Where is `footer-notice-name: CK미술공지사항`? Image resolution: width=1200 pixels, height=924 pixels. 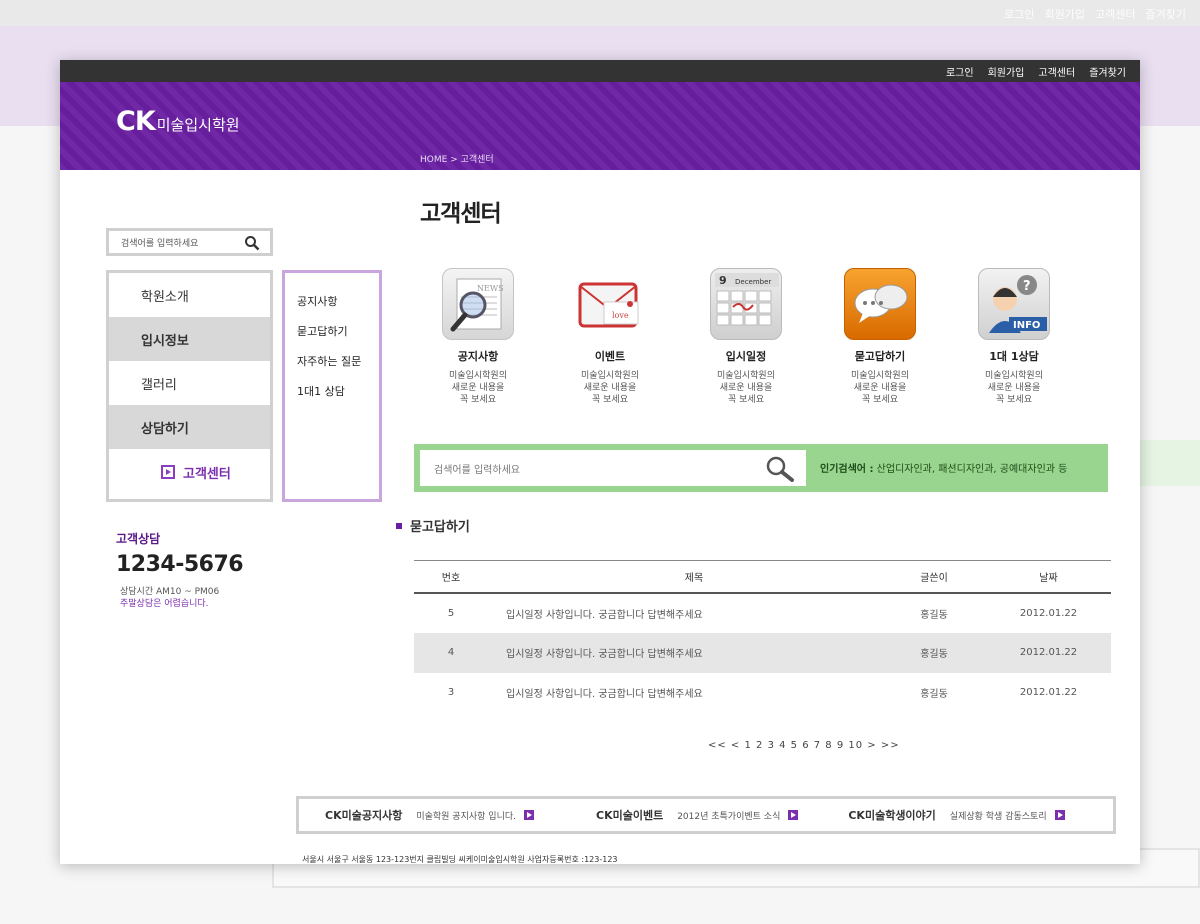 footer-notice-name: CK미술공지사항 is located at coordinates (364, 815).